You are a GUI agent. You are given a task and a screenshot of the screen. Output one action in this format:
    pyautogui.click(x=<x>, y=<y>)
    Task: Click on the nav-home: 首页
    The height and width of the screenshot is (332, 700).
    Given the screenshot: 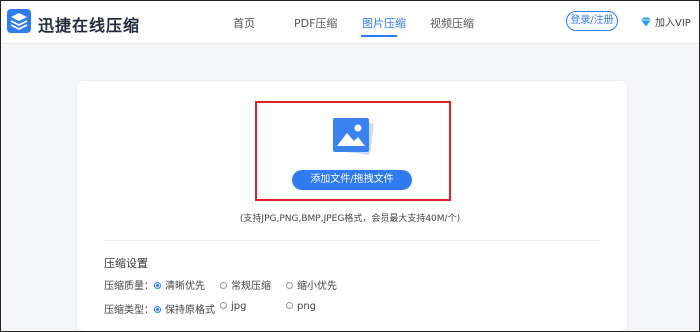 What is the action you would take?
    pyautogui.click(x=244, y=23)
    